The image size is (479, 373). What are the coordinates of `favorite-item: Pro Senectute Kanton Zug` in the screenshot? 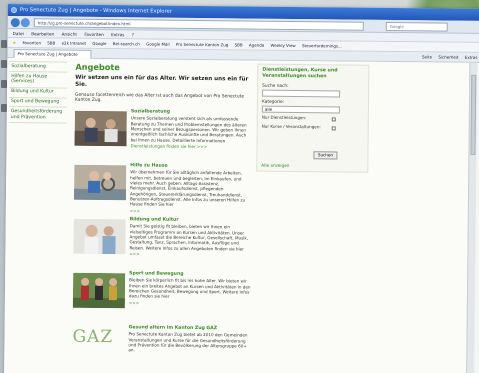 It's located at (202, 45).